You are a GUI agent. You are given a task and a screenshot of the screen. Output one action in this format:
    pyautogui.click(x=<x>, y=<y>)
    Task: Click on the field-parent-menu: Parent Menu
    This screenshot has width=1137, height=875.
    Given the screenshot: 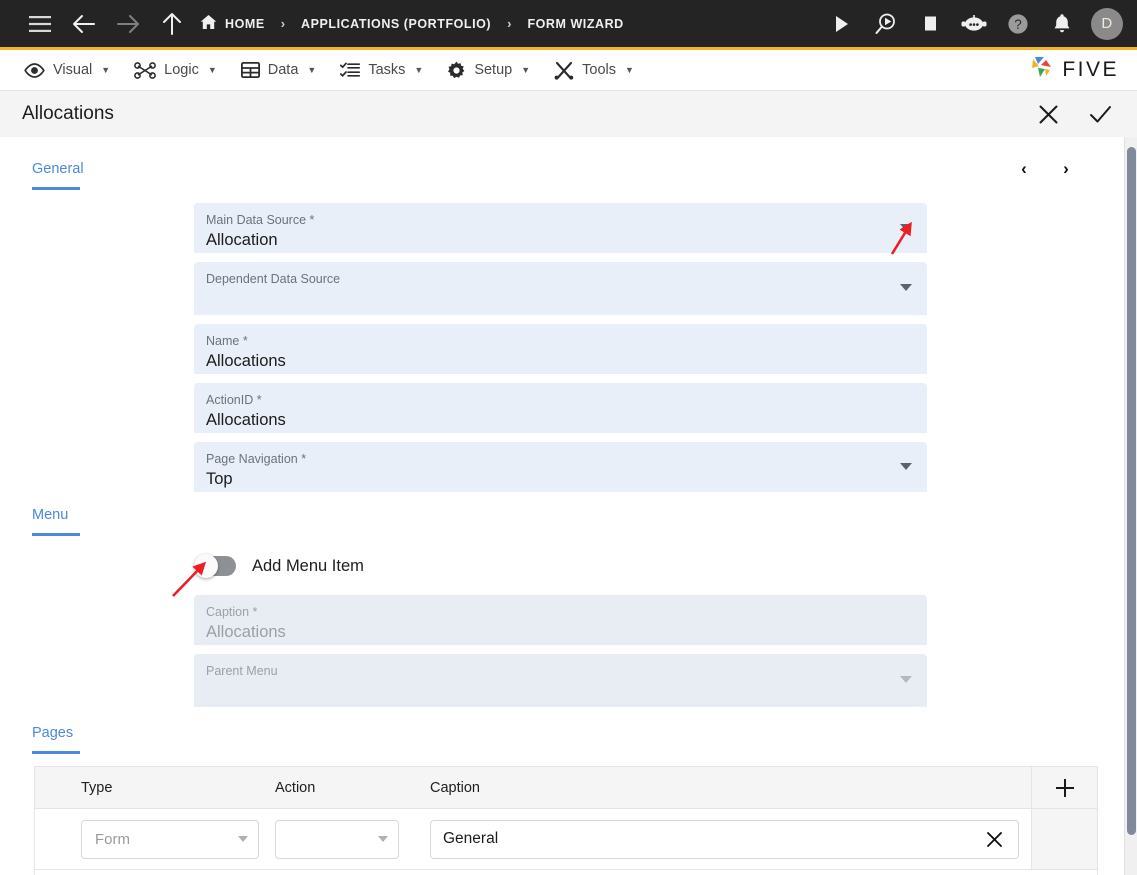 What is the action you would take?
    pyautogui.click(x=560, y=680)
    